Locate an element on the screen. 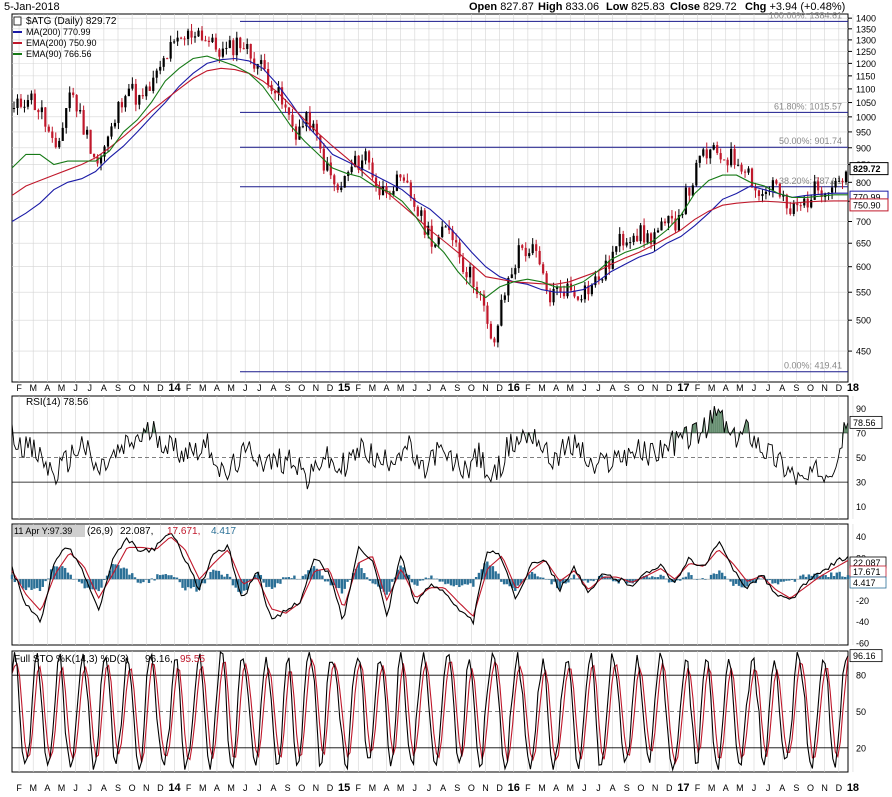 The width and height of the screenshot is (892, 797). macd-last-value: 17.671 is located at coordinates (867, 572).